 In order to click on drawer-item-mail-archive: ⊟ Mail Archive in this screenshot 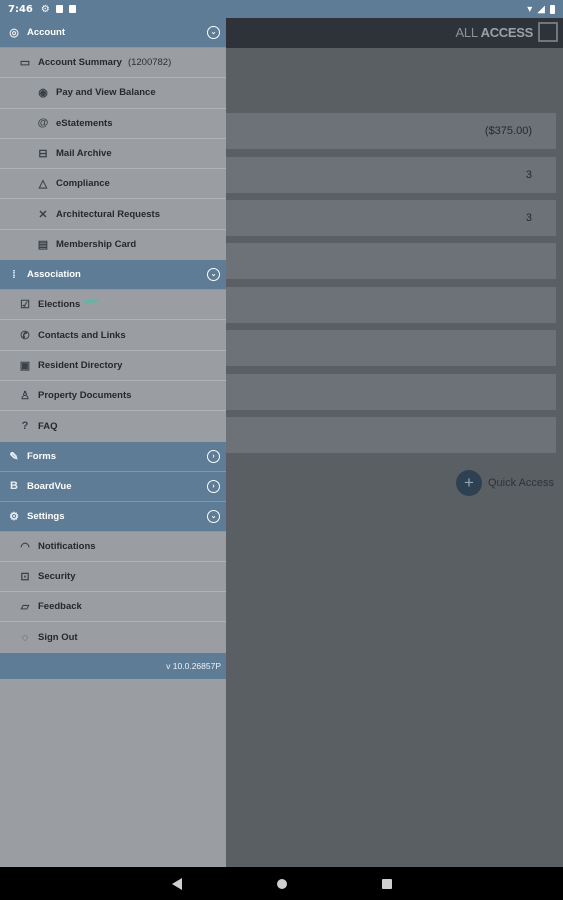, I will do `click(113, 154)`.